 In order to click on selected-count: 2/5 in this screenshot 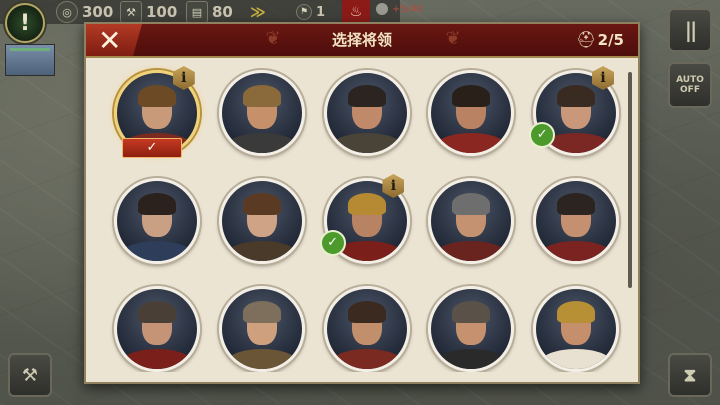, I will do `click(610, 40)`.